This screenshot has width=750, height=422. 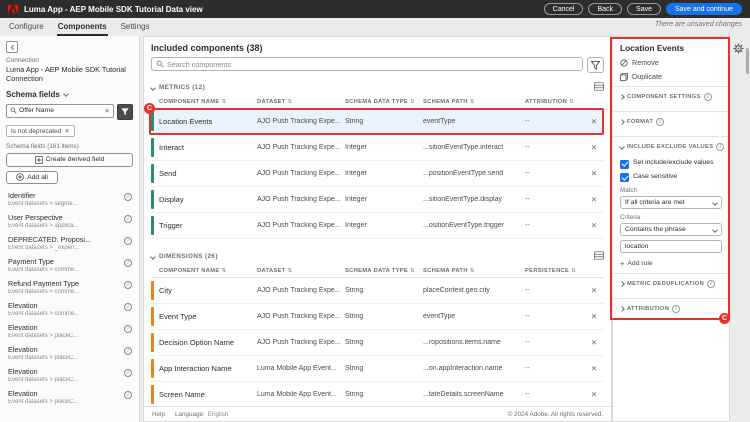 What do you see at coordinates (377, 256) in the screenshot?
I see `dimensions-section-header: DIMENSIONS (26)` at bounding box center [377, 256].